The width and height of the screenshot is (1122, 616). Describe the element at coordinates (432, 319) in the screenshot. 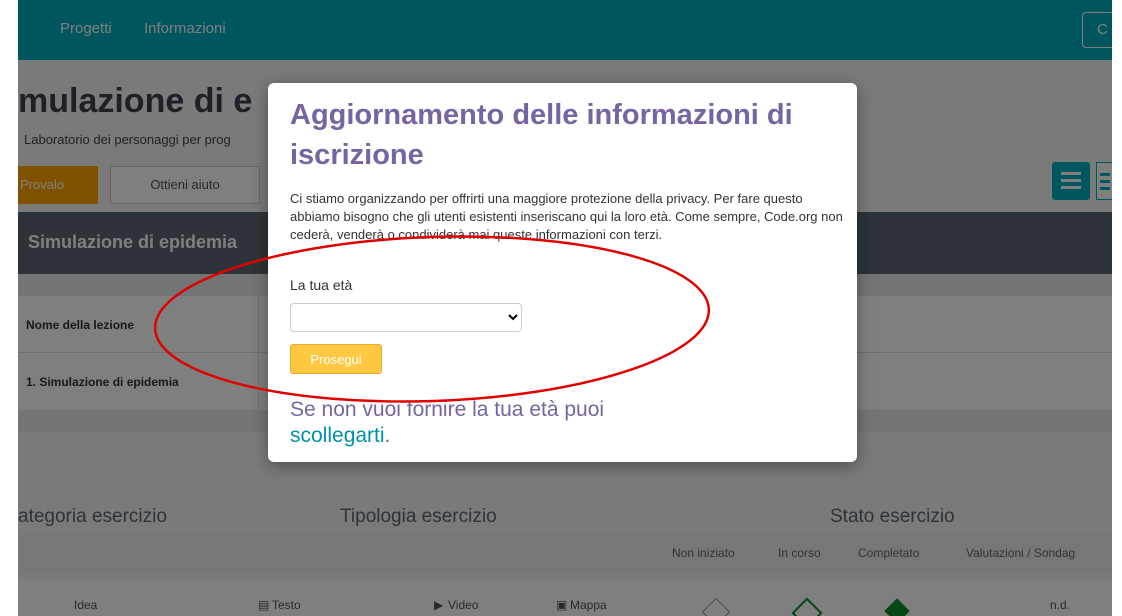

I see `annotation-ellipse` at that location.